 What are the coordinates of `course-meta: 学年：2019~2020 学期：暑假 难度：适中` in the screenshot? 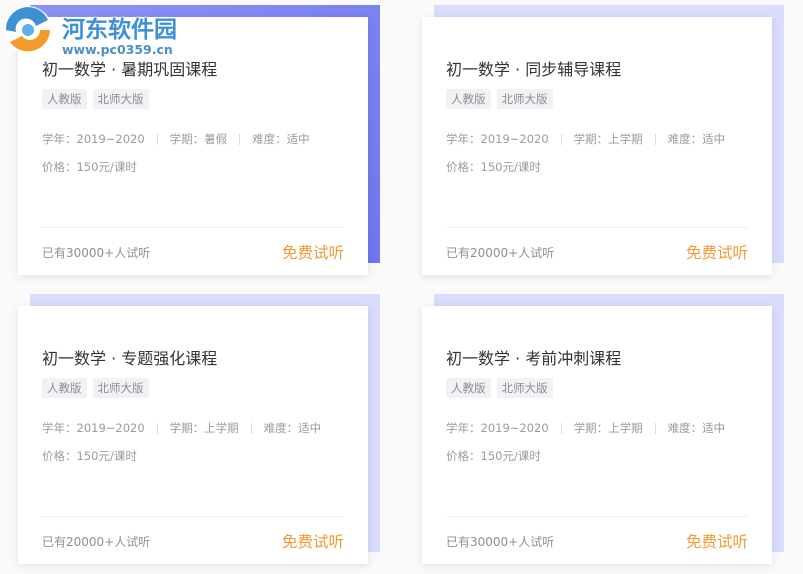 It's located at (176, 139).